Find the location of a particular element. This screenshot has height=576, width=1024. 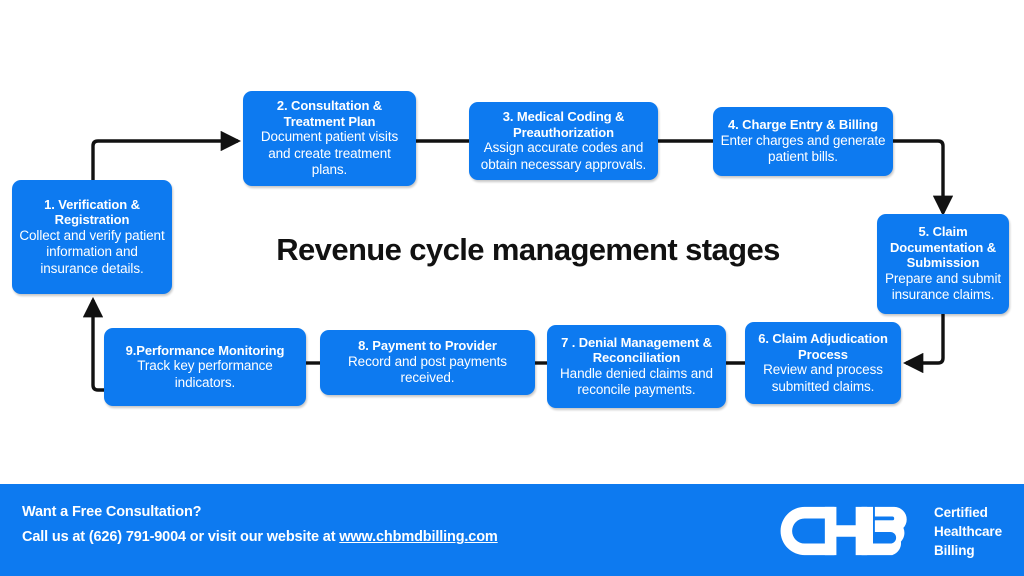

node-title: 9.Performance Monitoring is located at coordinates (205, 350).